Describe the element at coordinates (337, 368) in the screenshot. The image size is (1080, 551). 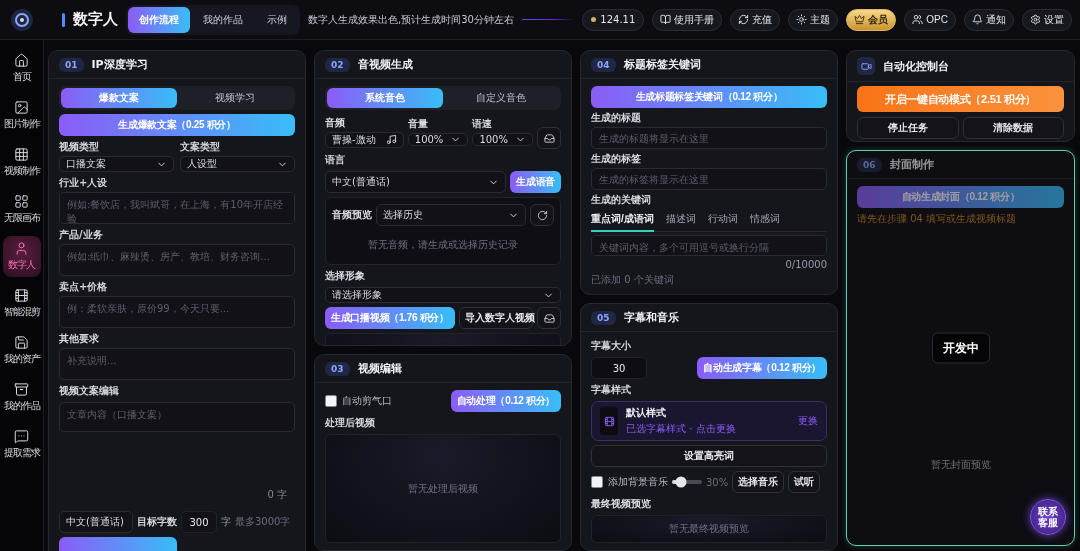
I see `step-badge: 03` at that location.